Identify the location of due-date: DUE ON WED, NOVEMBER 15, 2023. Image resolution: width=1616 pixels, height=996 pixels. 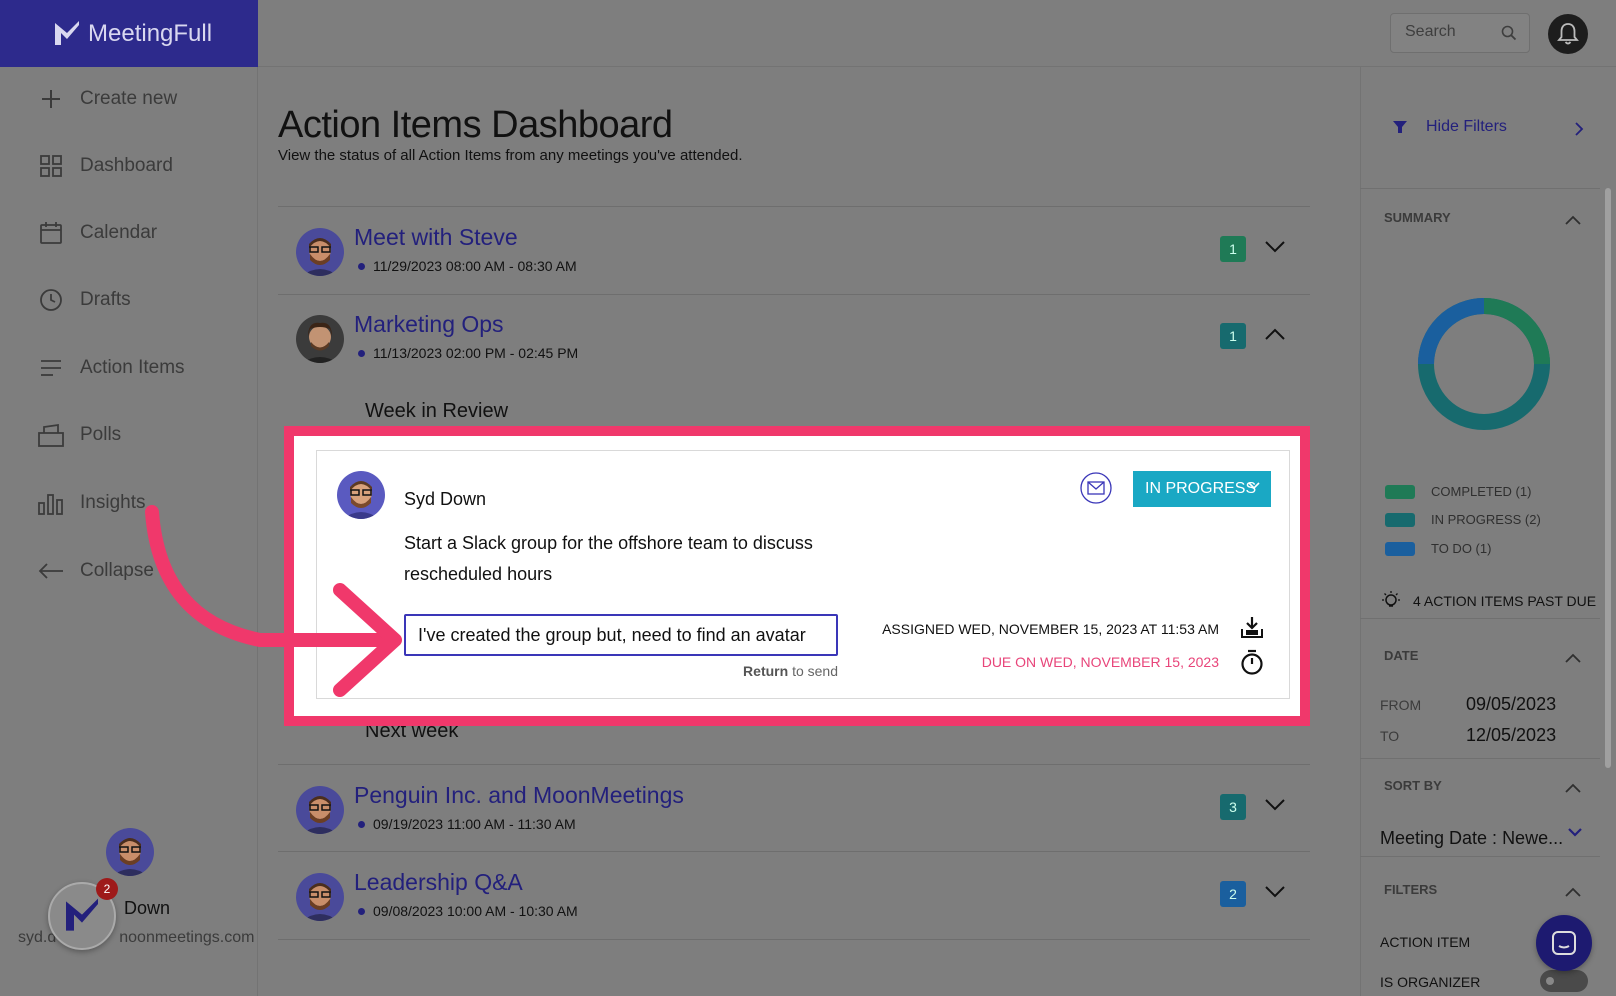
(1100, 662).